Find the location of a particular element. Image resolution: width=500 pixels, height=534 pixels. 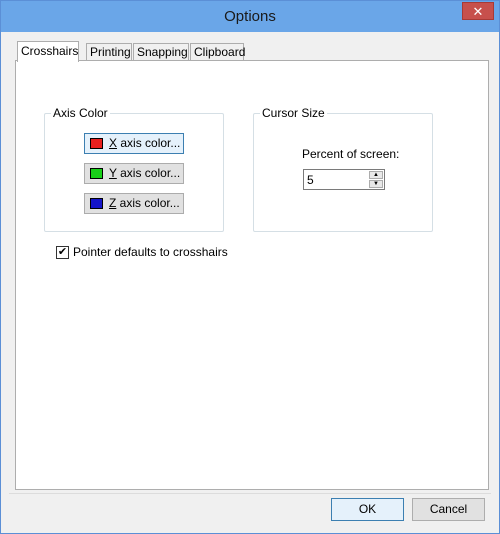

x-color-swatch is located at coordinates (96, 143).